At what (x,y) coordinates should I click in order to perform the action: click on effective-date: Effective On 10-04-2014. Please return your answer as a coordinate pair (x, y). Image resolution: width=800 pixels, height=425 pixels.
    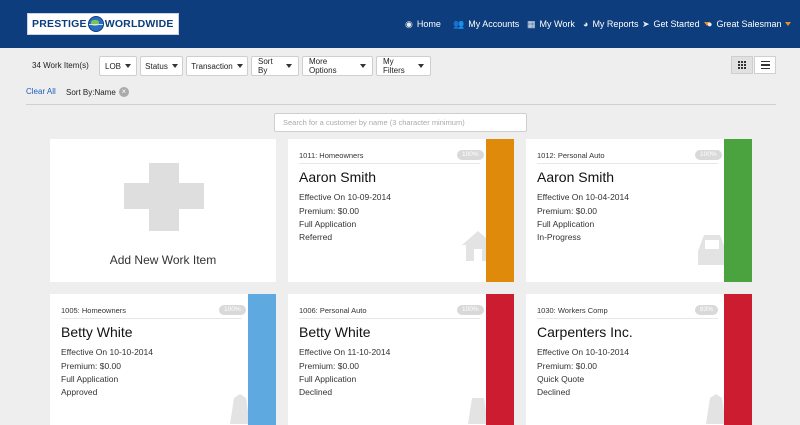
    Looking at the image, I should click on (583, 197).